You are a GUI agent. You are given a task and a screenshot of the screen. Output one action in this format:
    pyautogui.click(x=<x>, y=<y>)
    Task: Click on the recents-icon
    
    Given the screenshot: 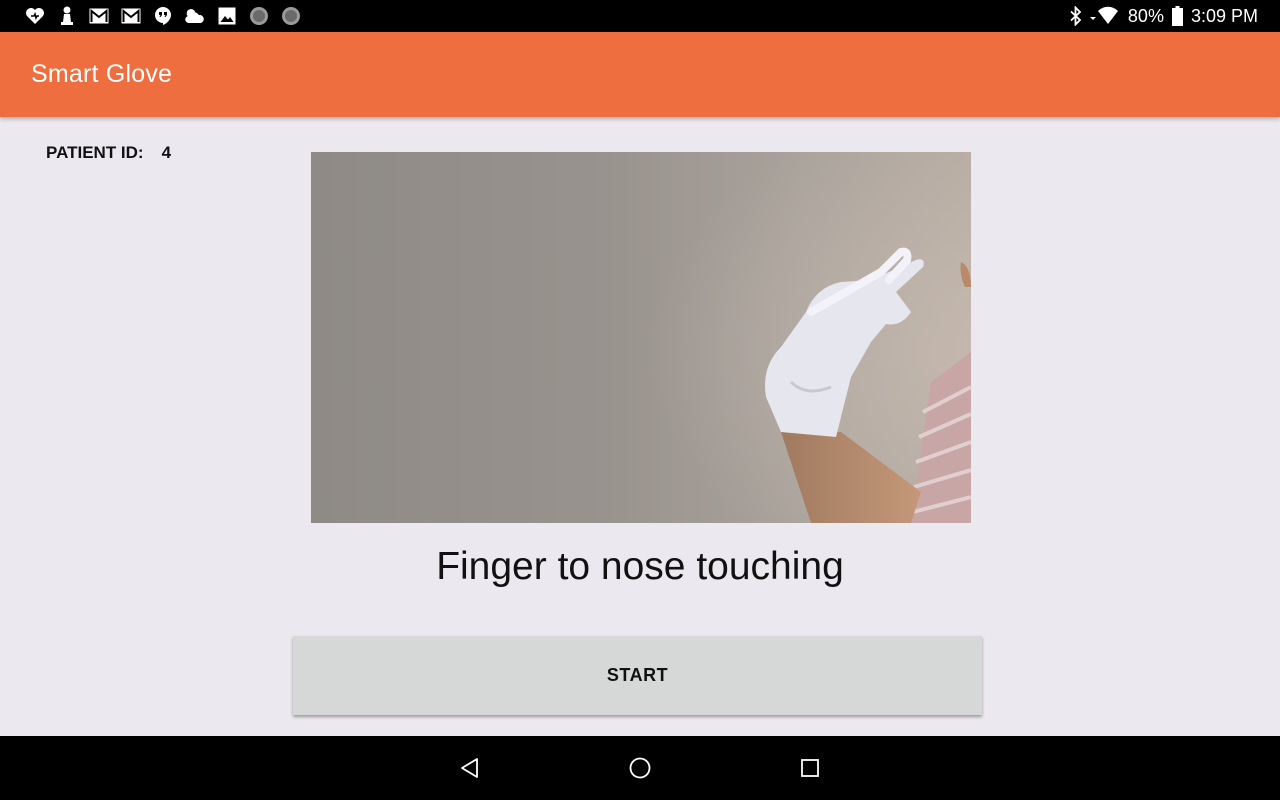 What is the action you would take?
    pyautogui.click(x=810, y=768)
    